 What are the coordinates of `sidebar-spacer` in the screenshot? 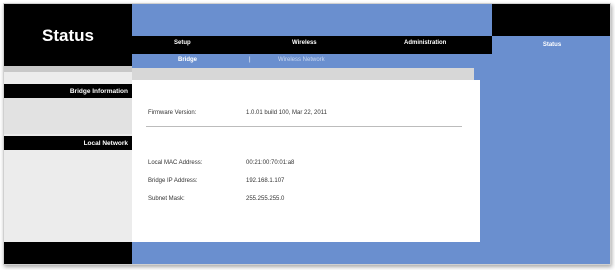 It's located at (68, 116).